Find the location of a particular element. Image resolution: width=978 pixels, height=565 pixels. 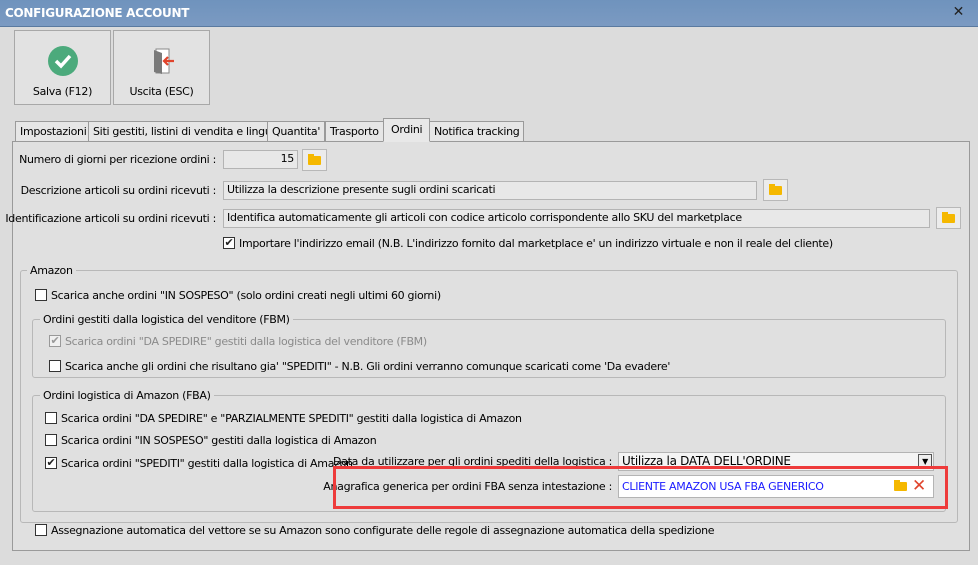

giorni-label: Numero di giorni per ricezione ordini : is located at coordinates (117, 159).